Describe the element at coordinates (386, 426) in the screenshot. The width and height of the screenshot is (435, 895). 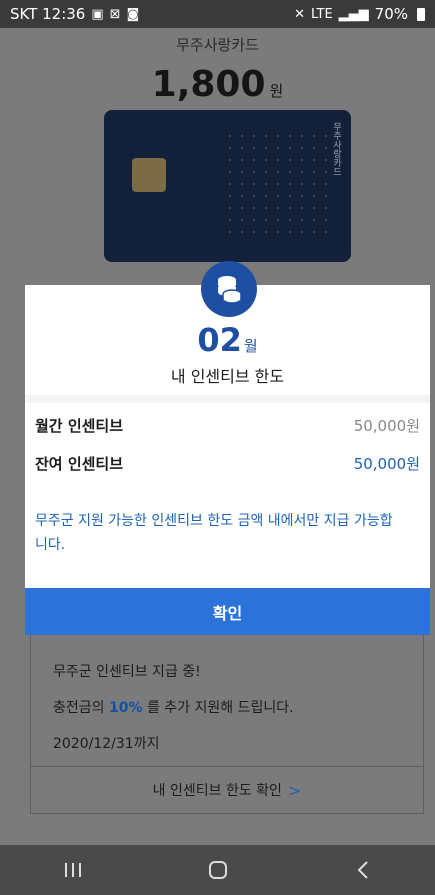
I see `monthly-incentive-value: 50,000원` at that location.